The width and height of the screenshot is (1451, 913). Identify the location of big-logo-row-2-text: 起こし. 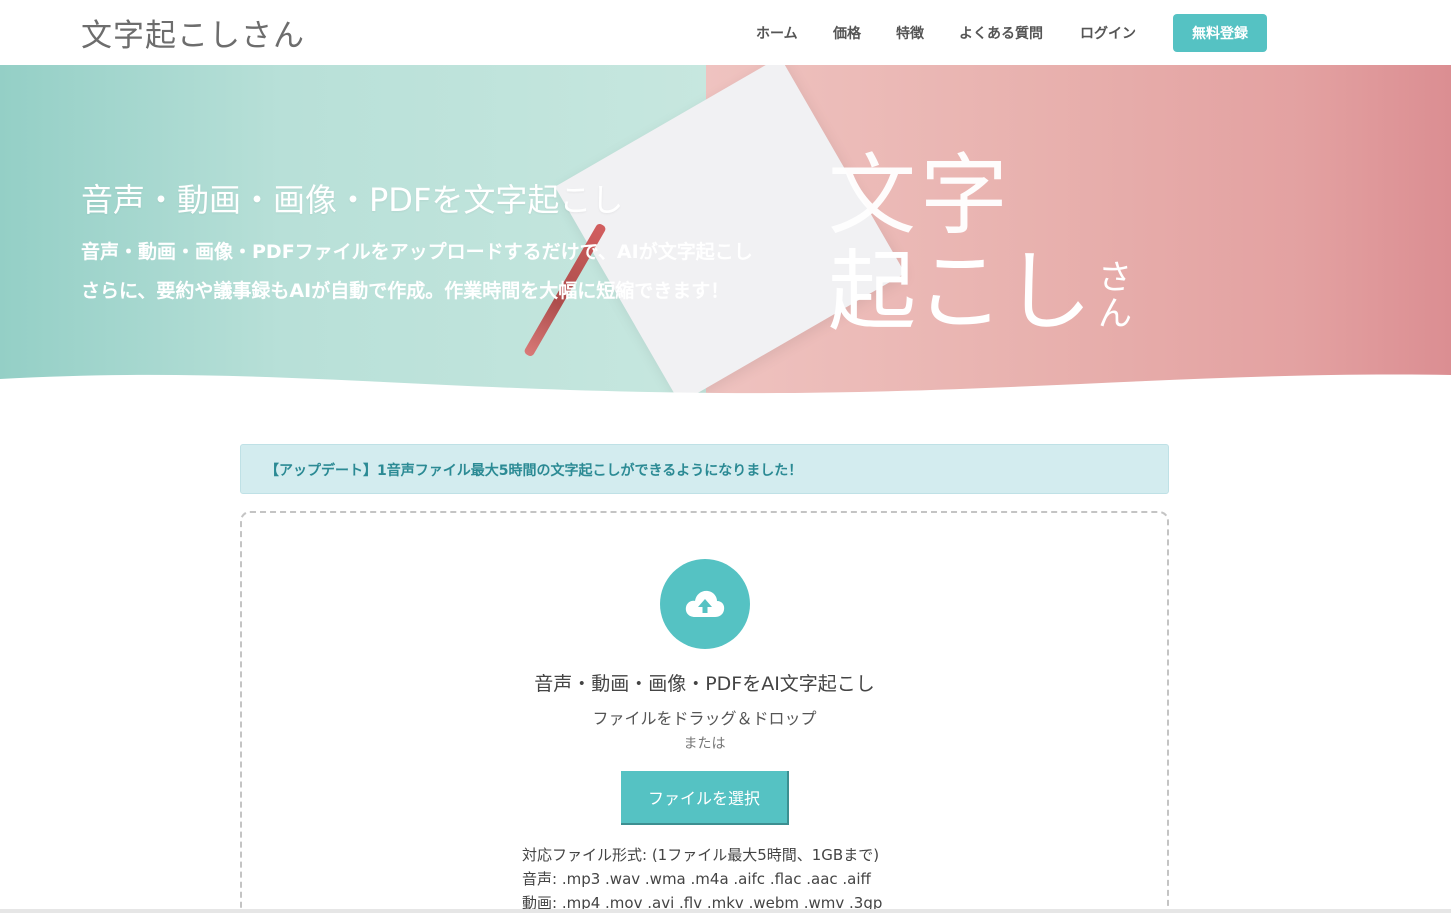
(960, 291).